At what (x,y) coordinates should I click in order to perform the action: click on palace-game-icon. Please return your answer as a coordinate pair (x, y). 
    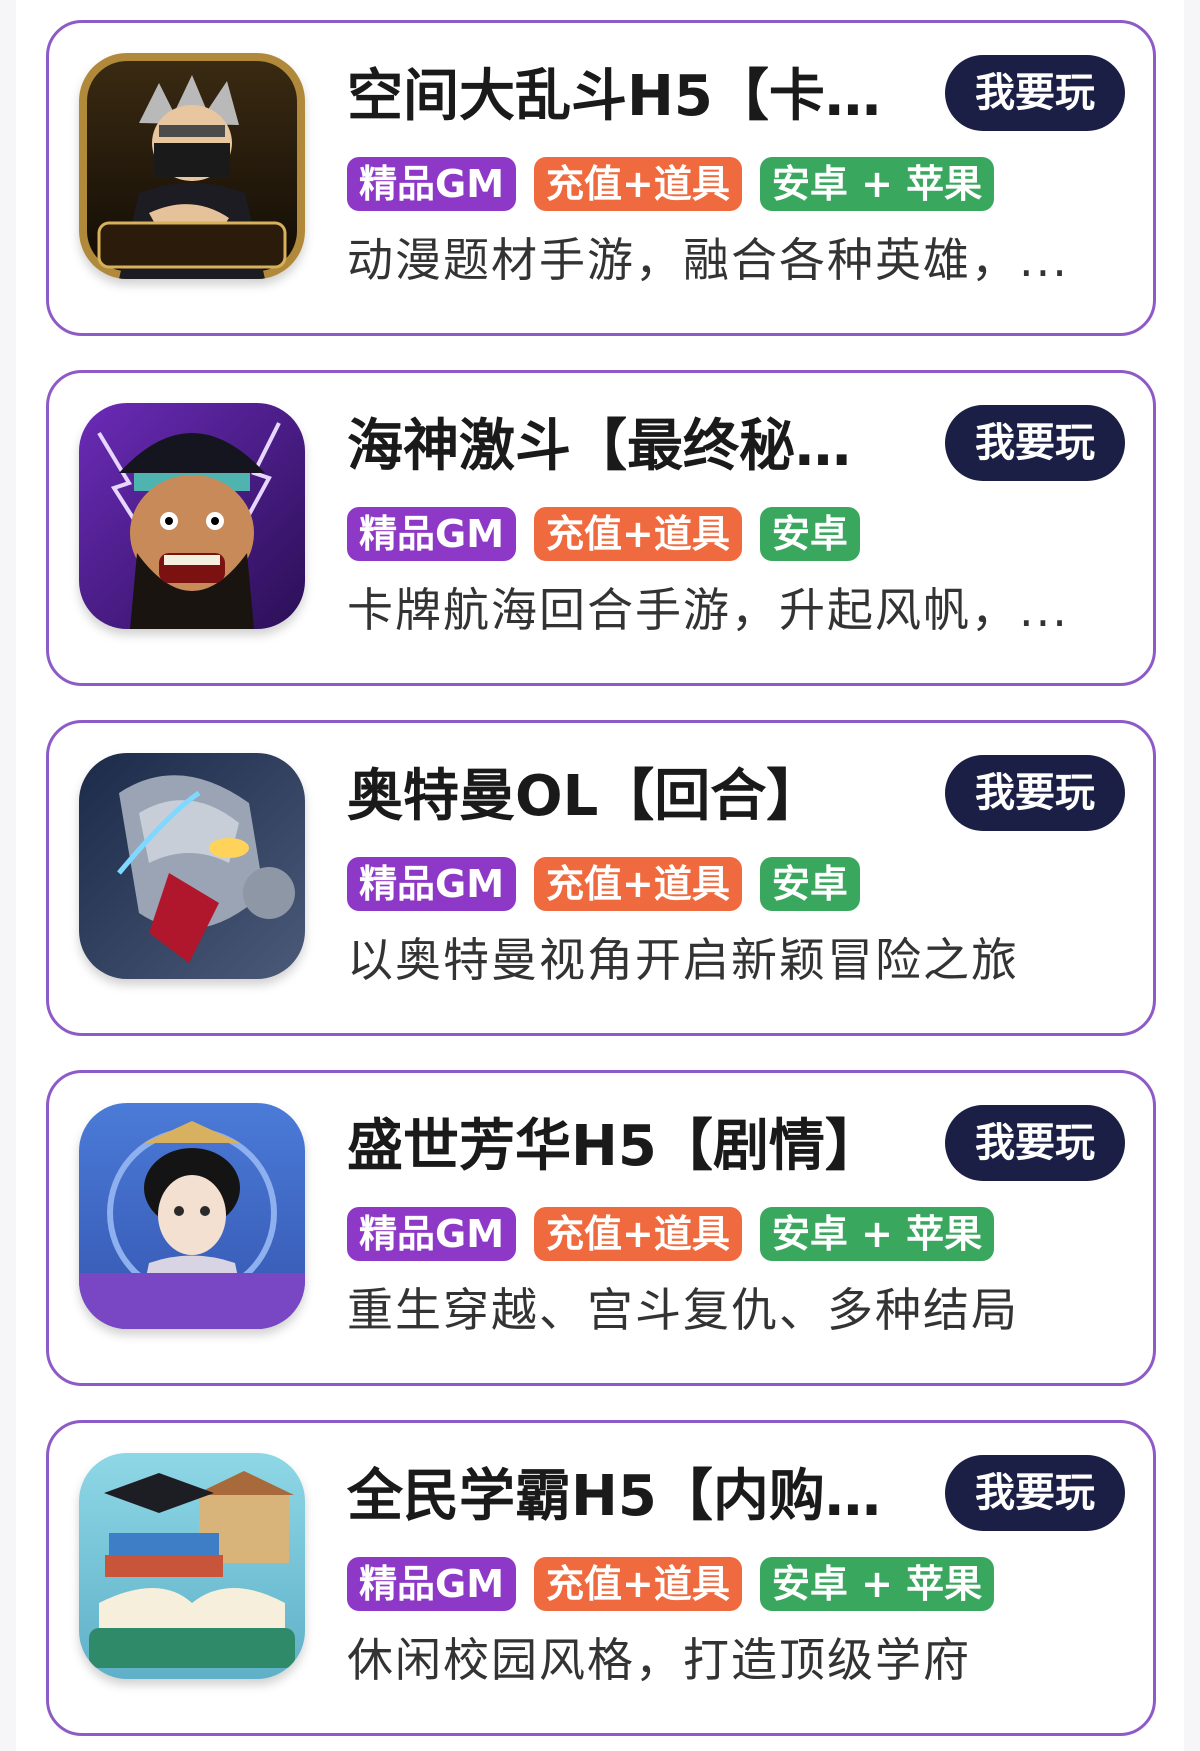
    Looking at the image, I should click on (192, 1216).